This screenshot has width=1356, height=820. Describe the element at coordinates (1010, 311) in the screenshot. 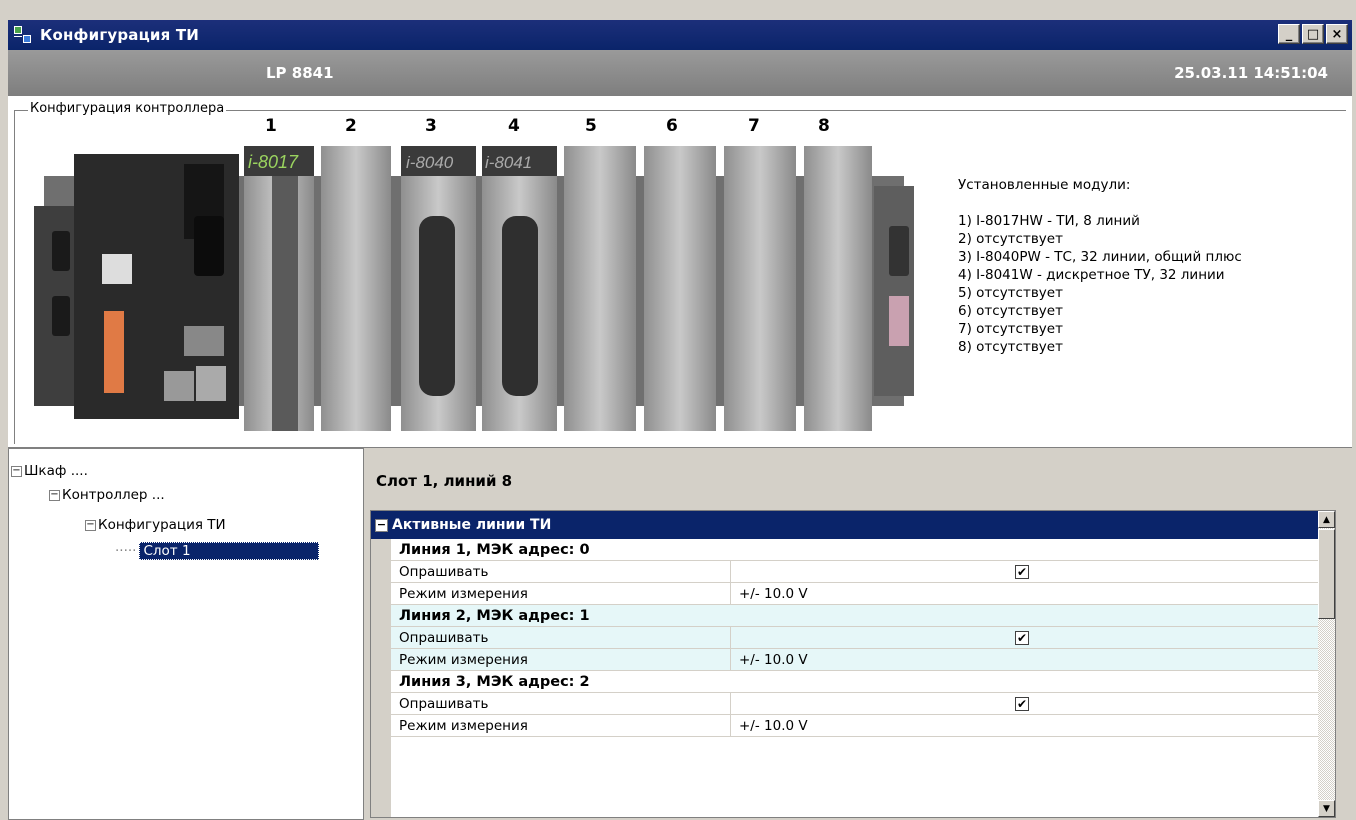

I see `module-item-6: 6) отсутствует` at that location.